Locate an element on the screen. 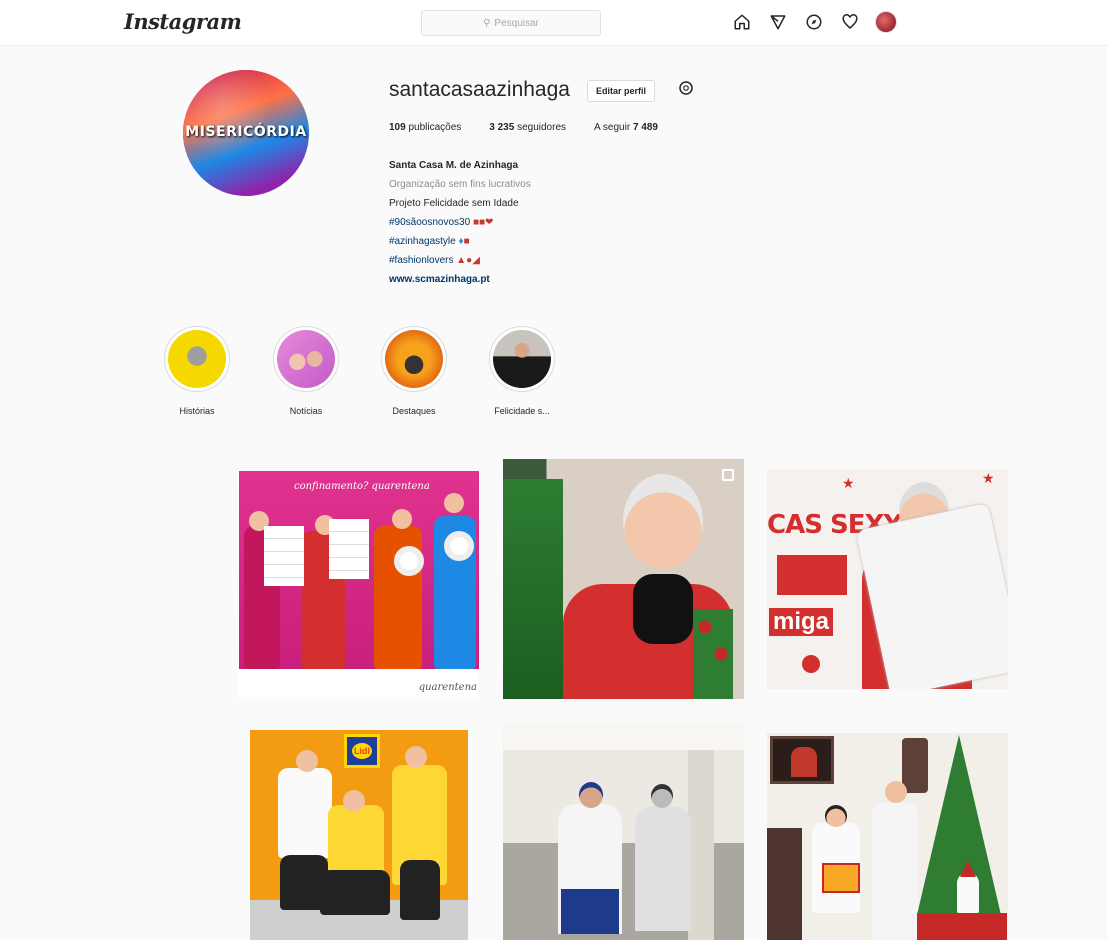 The height and width of the screenshot is (940, 1107). highlight-label: Destaques is located at coordinates (414, 411).